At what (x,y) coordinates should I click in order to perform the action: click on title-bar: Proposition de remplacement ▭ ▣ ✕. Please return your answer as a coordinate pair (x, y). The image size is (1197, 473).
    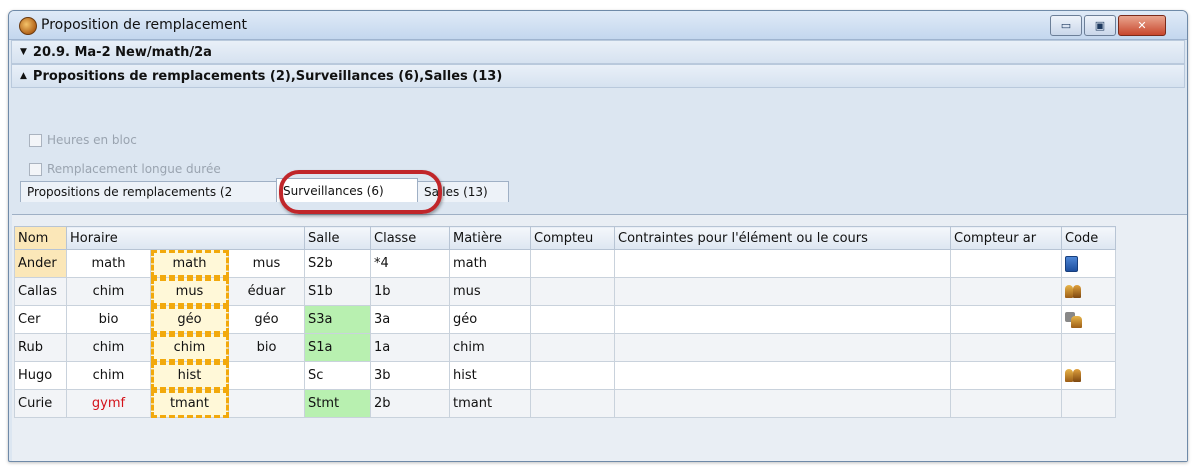
    Looking at the image, I should click on (598, 25).